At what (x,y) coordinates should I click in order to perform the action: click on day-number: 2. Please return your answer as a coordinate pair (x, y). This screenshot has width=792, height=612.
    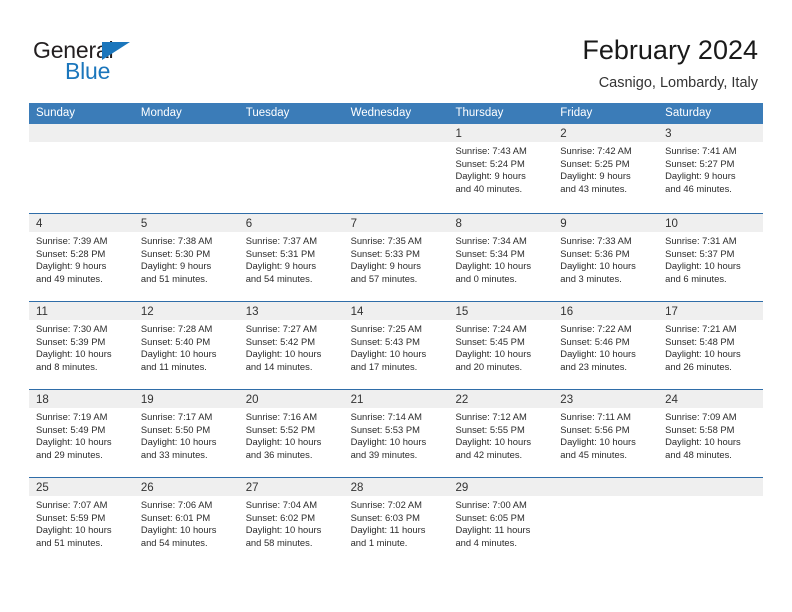
    Looking at the image, I should click on (563, 134).